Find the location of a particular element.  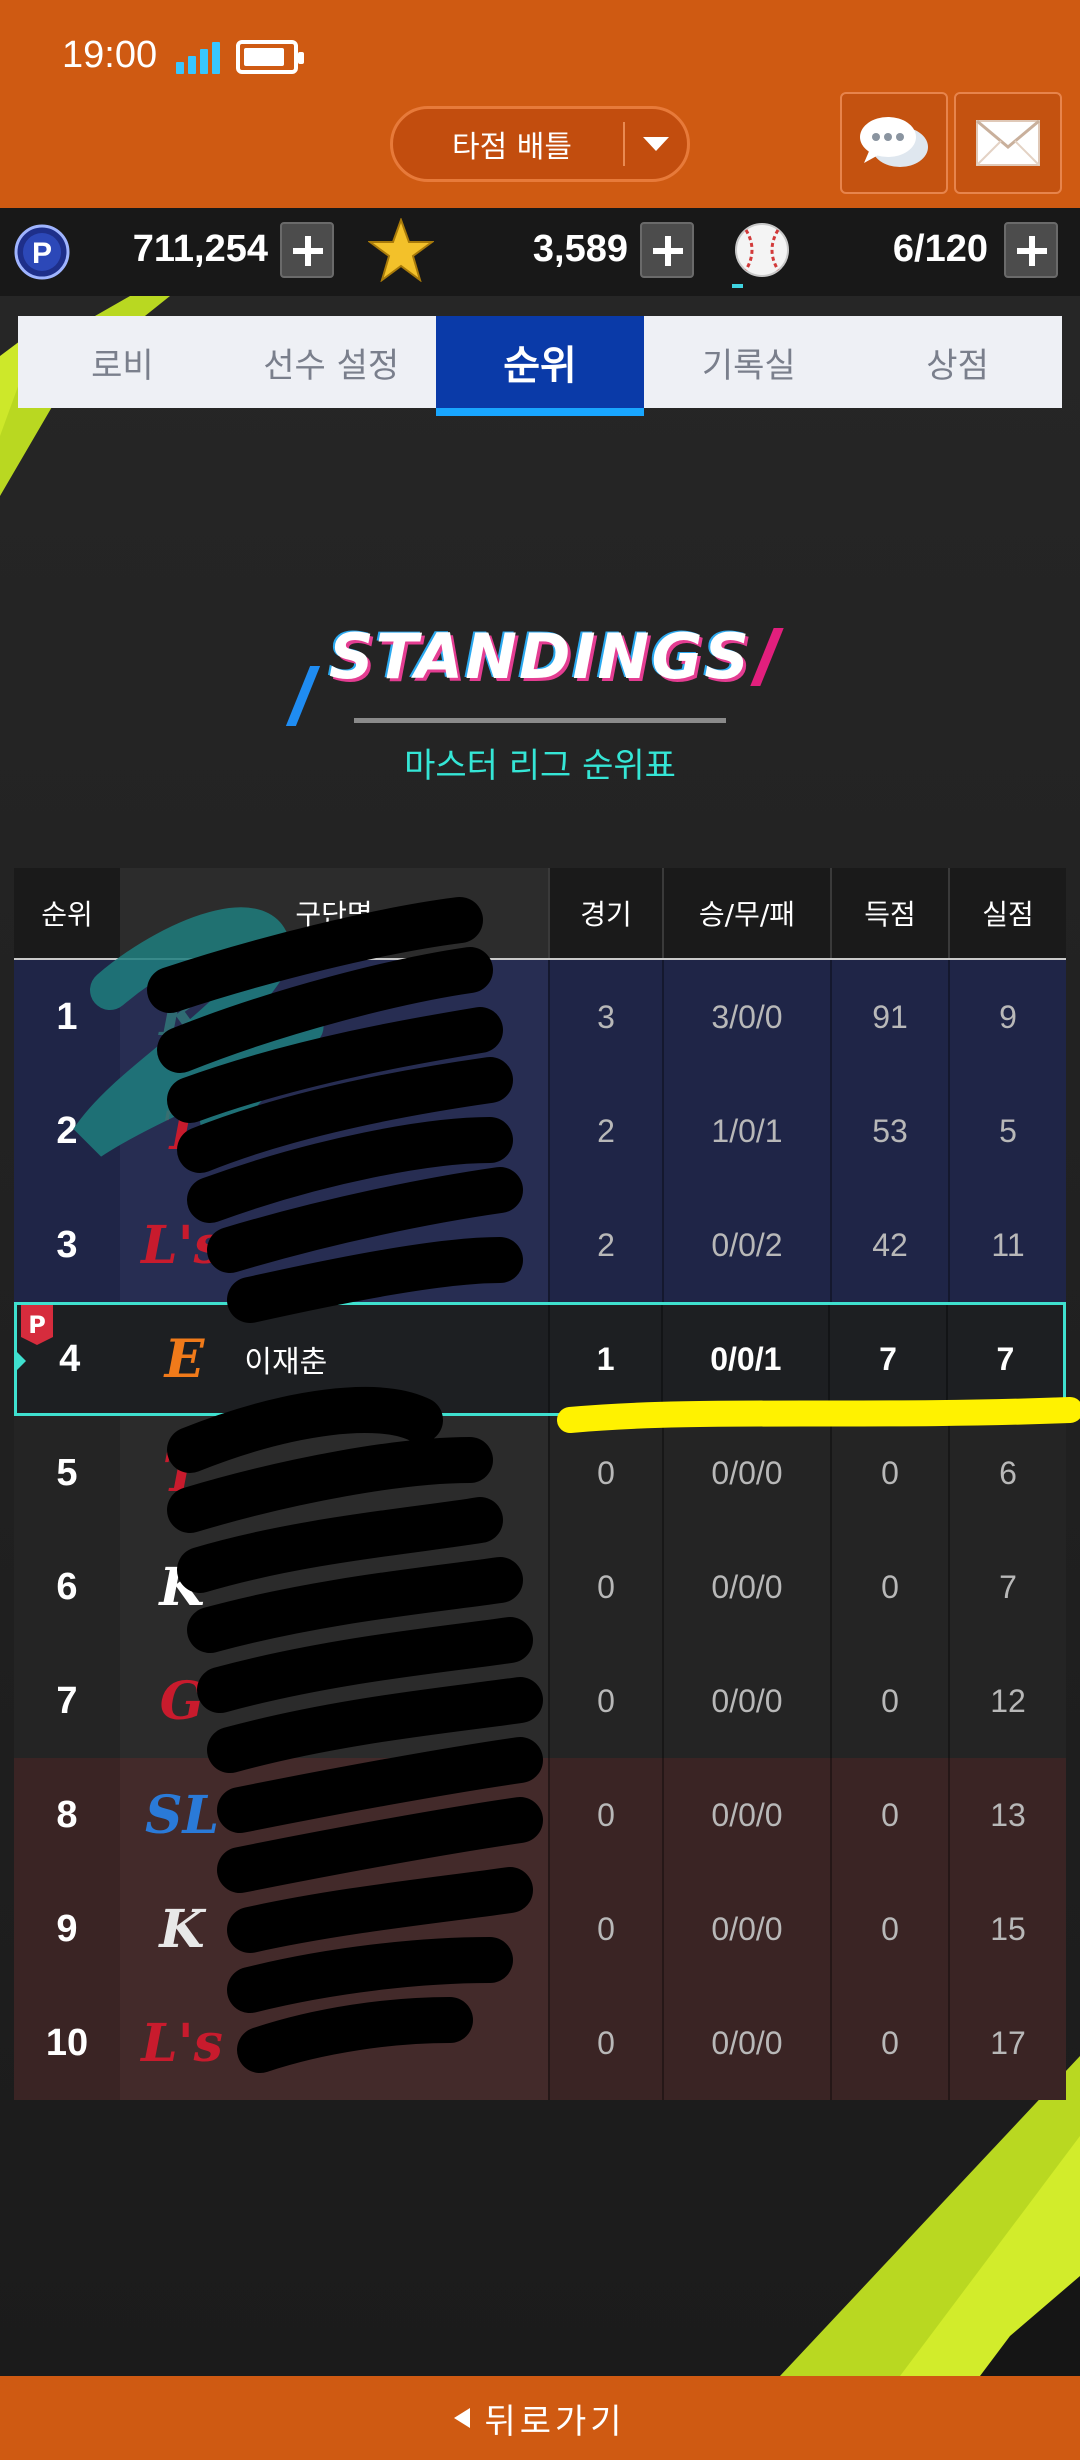

chat-bubble-icon is located at coordinates (894, 142).